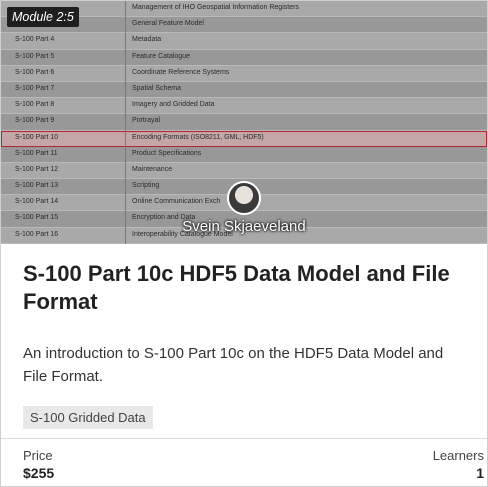 The width and height of the screenshot is (488, 487). I want to click on module-badge: Module 2:5, so click(43, 17).